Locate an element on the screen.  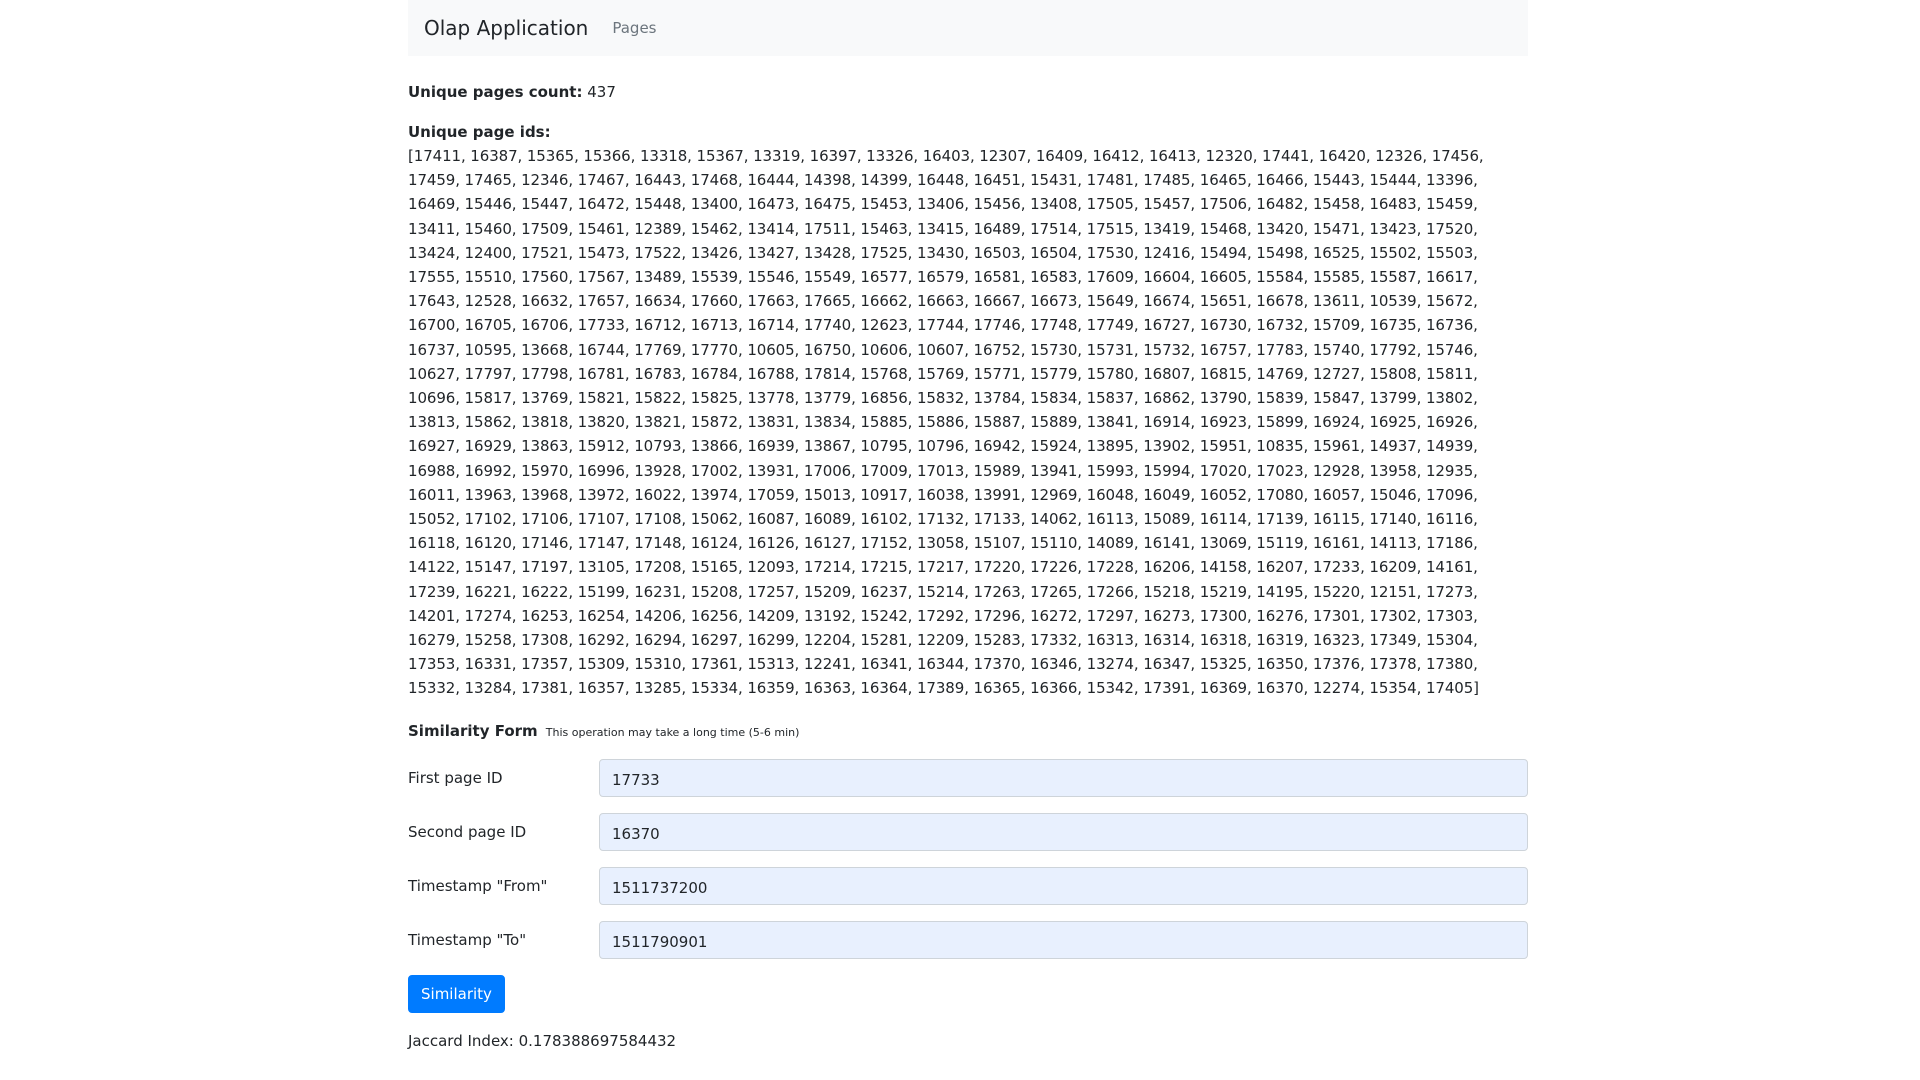
first-page-id-row: First page ID is located at coordinates (968, 777).